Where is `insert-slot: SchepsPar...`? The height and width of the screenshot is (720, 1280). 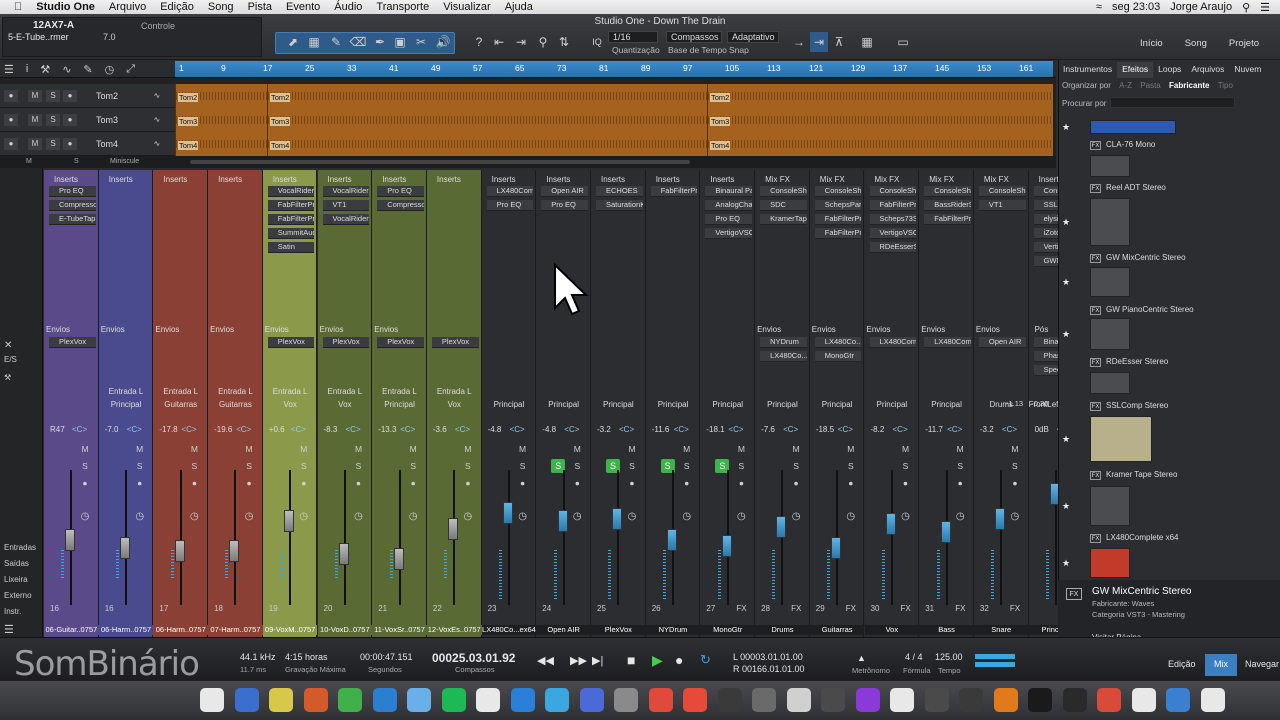 insert-slot: SchepsPar... is located at coordinates (838, 205).